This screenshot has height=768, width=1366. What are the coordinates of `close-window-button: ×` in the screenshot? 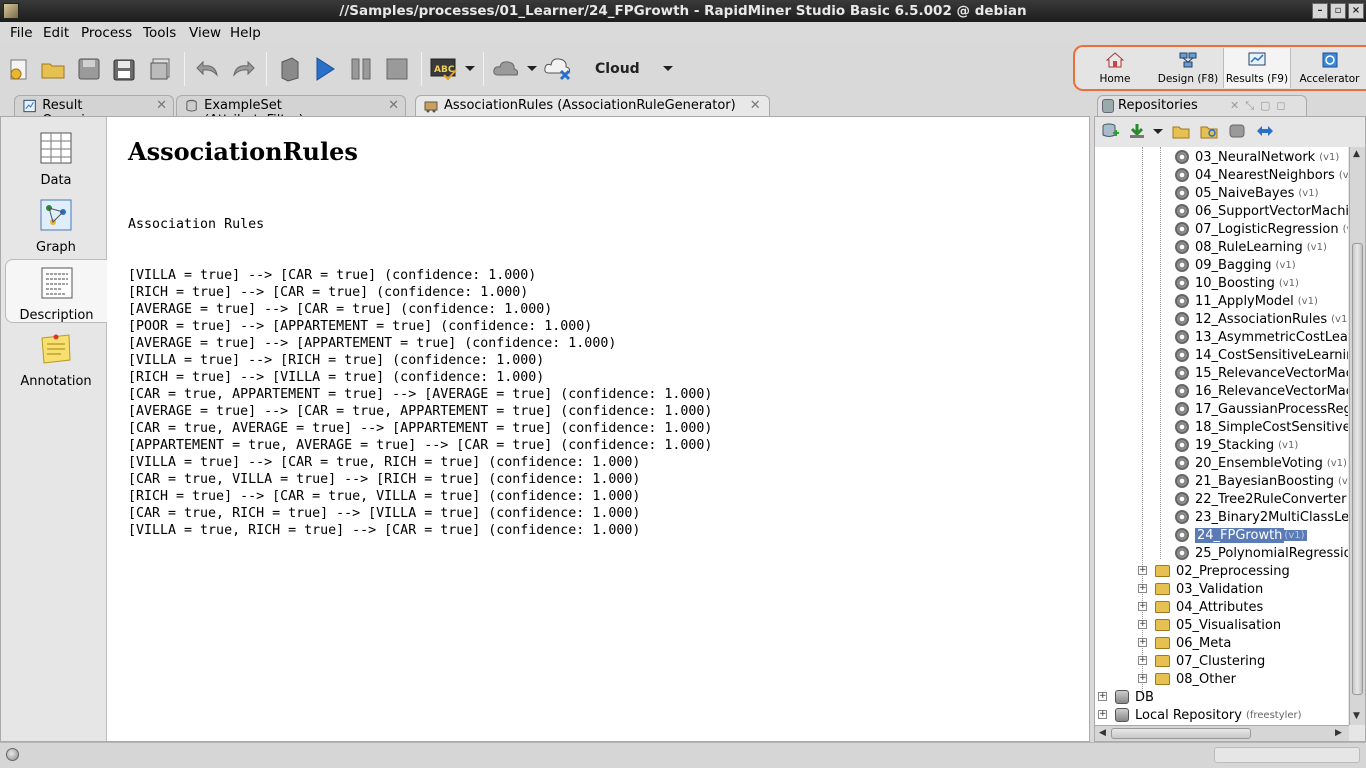 It's located at (1356, 11).